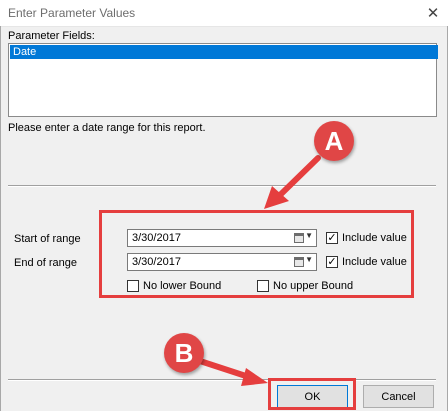 This screenshot has height=411, width=448. Describe the element at coordinates (298, 177) in the screenshot. I see `arrow-a-shaft` at that location.